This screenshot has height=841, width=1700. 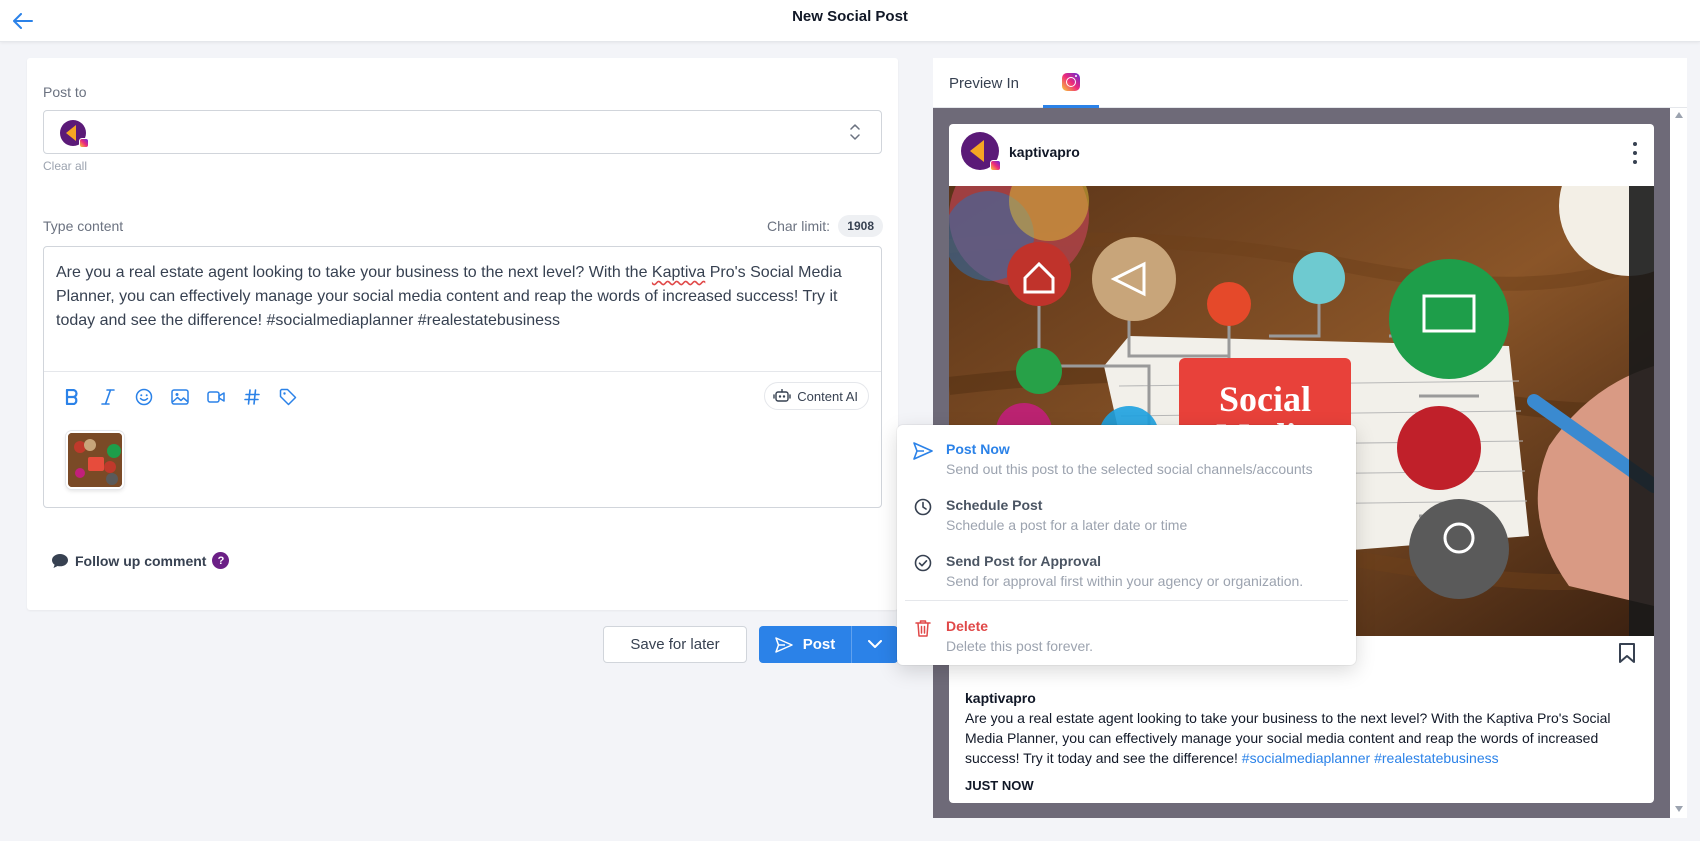 I want to click on chevron-down-icon, so click(x=875, y=644).